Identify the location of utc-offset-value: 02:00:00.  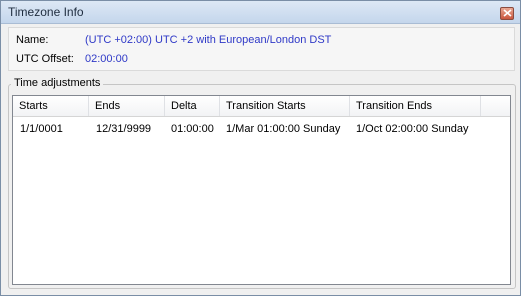
(106, 59).